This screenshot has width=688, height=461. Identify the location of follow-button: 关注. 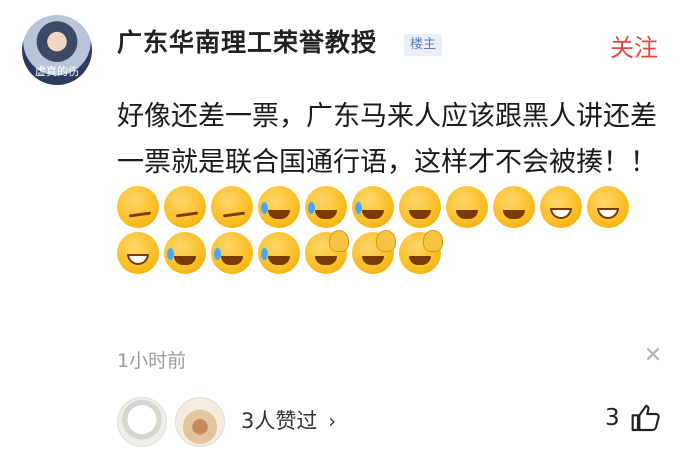
(634, 45).